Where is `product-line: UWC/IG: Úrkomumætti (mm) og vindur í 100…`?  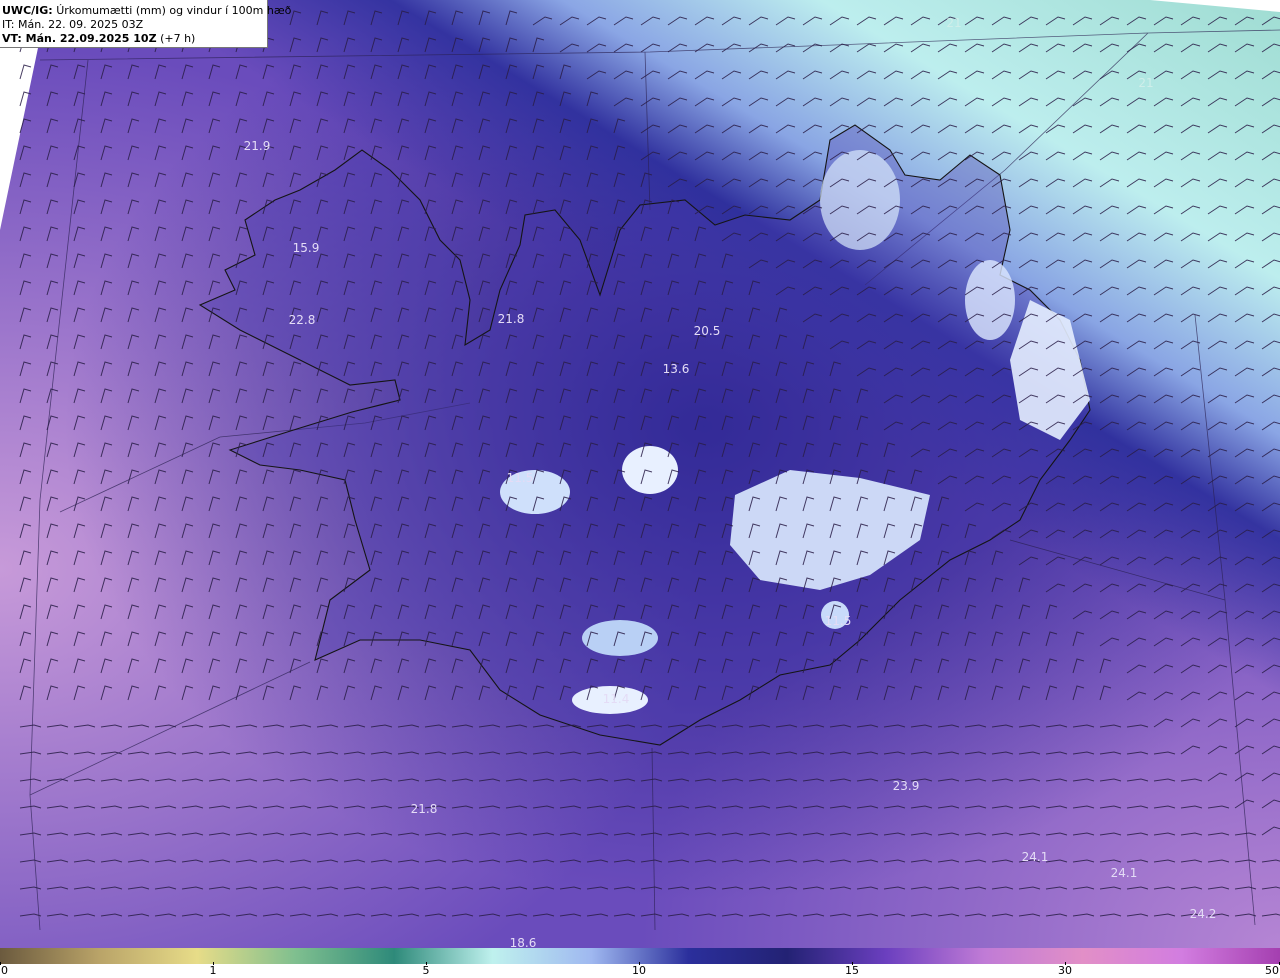
product-line: UWC/IG: Úrkomumætti (mm) og vindur í 100… is located at coordinates (146, 11).